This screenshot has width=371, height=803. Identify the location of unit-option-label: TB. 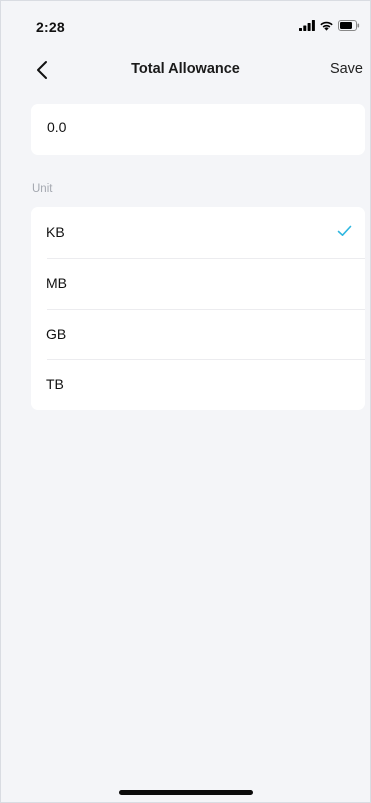
(55, 384).